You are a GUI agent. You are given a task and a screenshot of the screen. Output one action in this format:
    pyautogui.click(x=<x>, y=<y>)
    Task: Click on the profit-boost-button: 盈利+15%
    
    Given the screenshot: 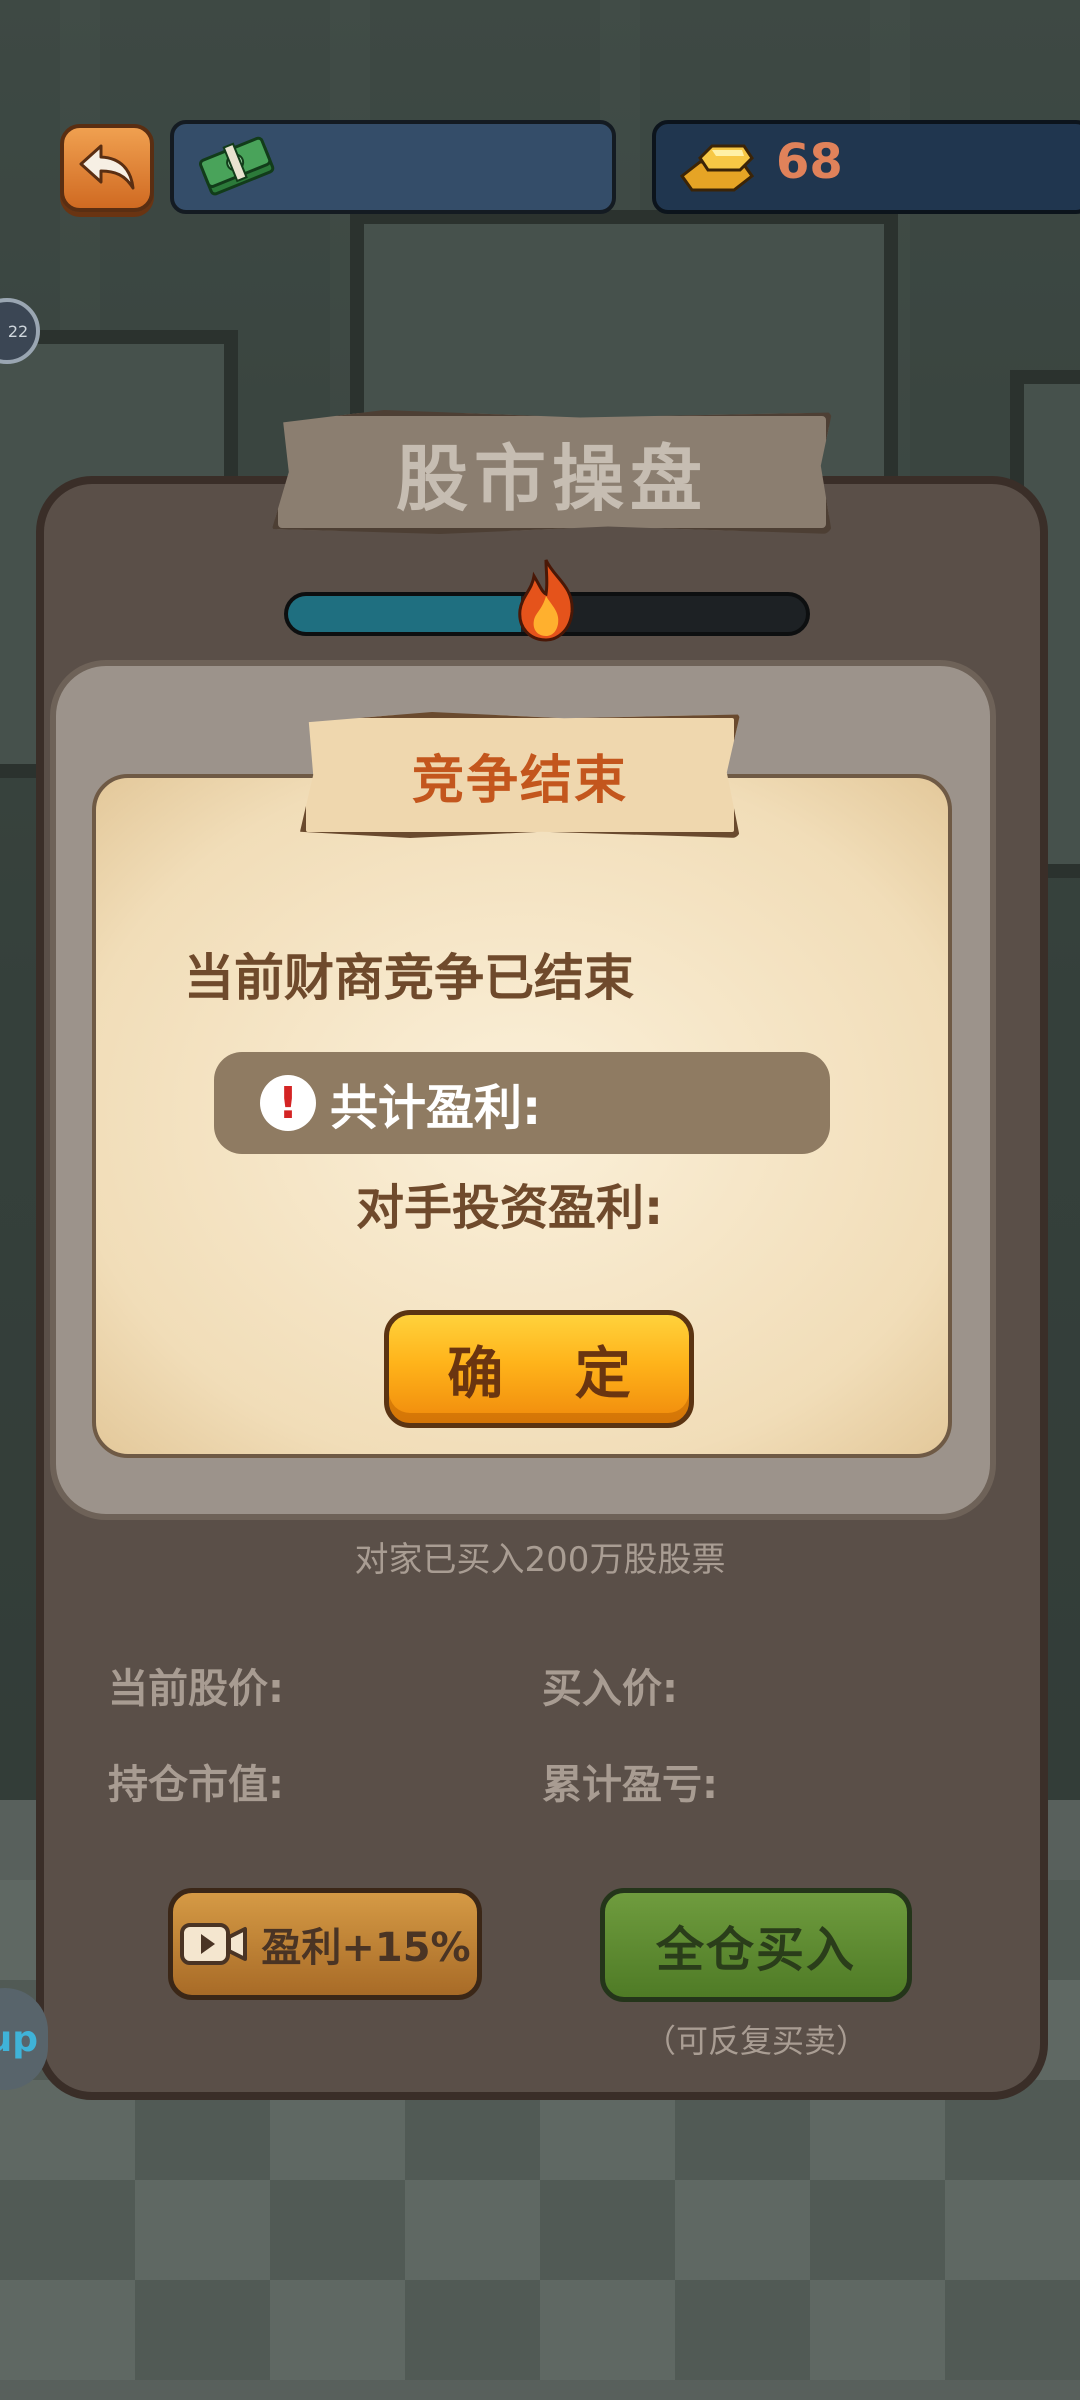 What is the action you would take?
    pyautogui.click(x=325, y=1944)
    